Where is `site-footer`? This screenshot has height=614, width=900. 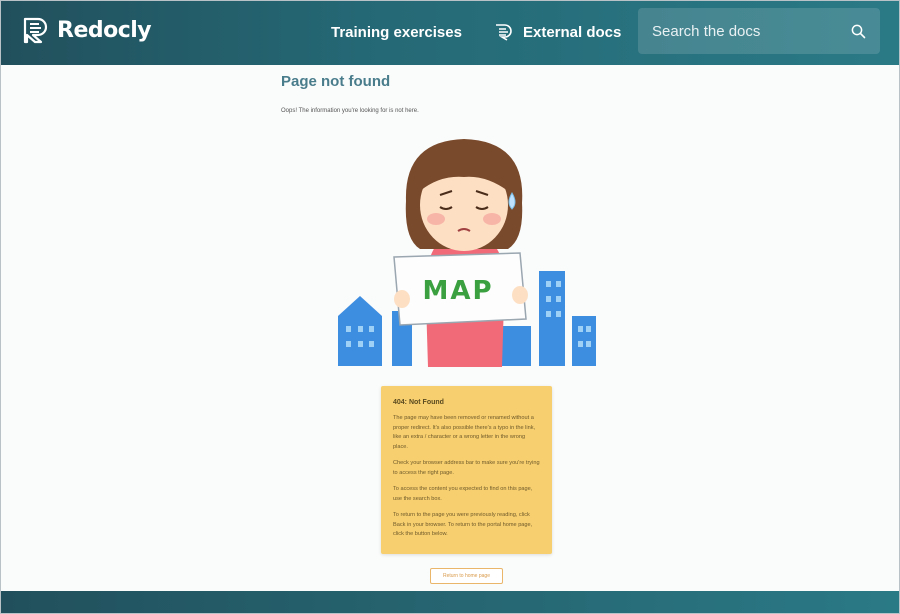
site-footer is located at coordinates (450, 602).